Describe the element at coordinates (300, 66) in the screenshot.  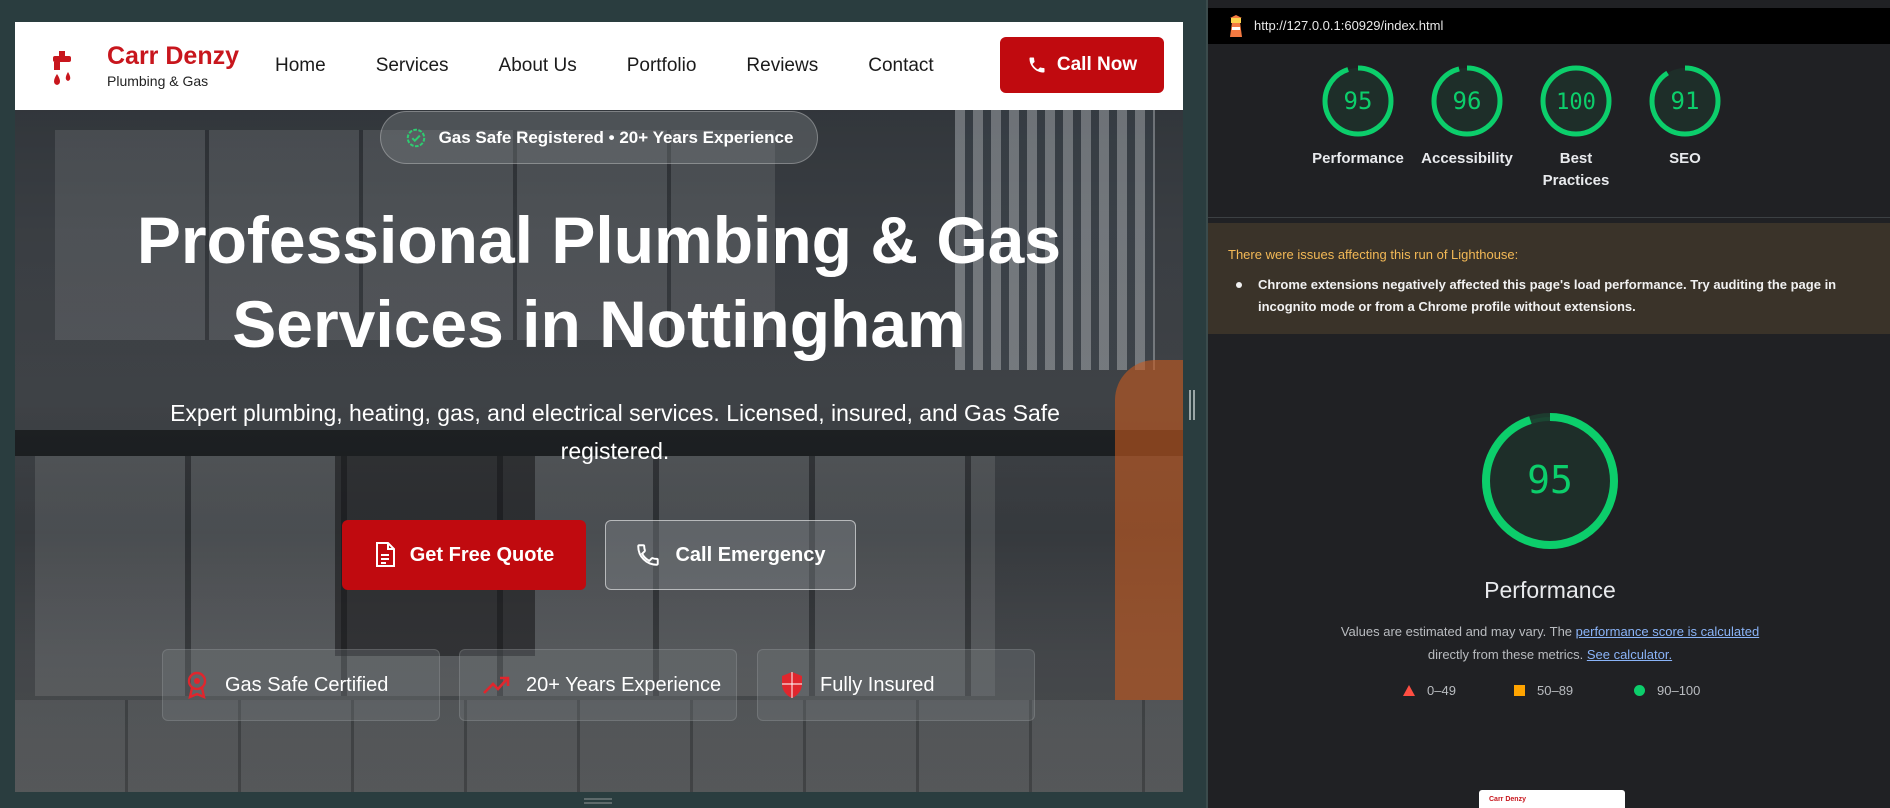
I see `nav-link-home: Home` at that location.